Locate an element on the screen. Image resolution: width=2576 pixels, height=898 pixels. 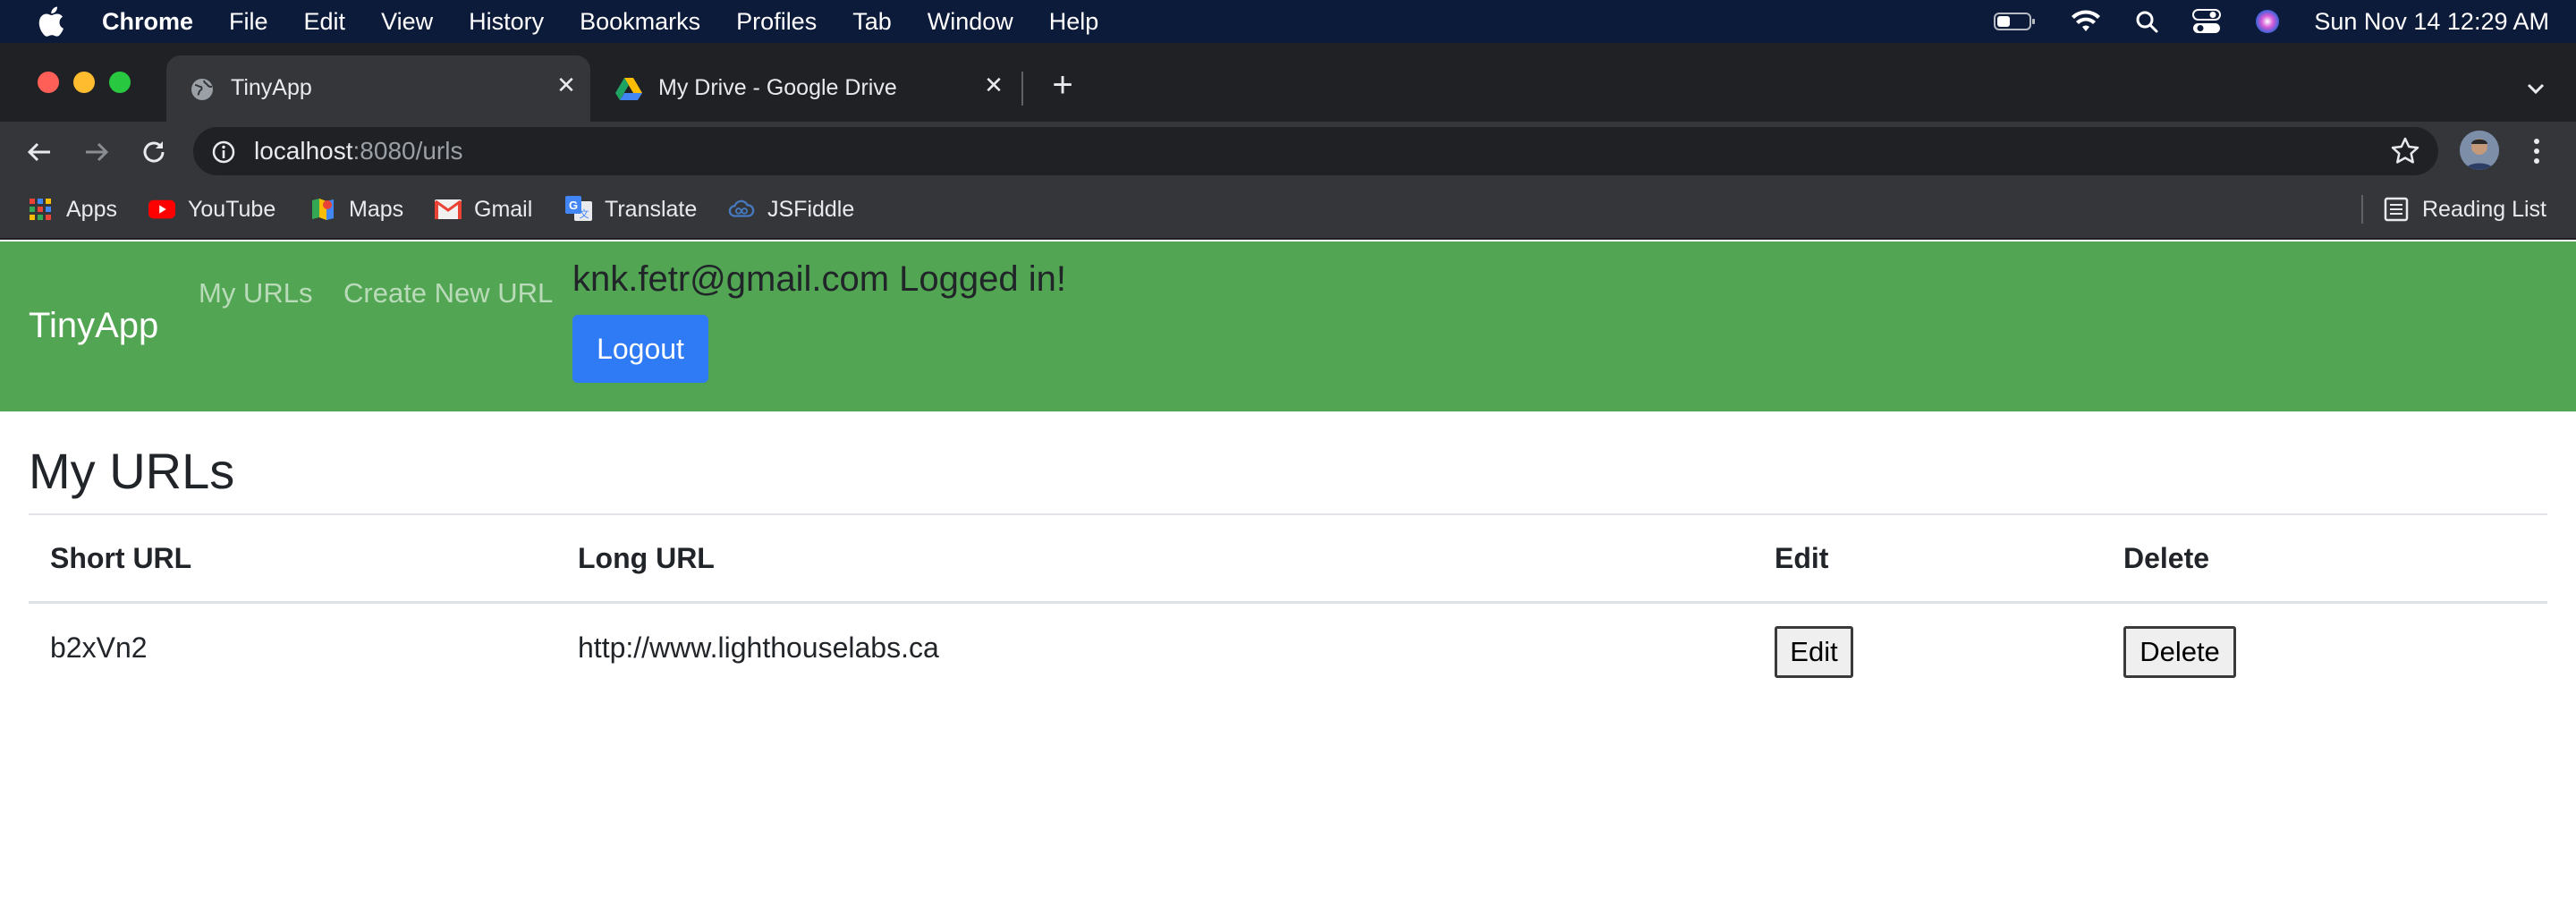
back-arrow-icon is located at coordinates (39, 152).